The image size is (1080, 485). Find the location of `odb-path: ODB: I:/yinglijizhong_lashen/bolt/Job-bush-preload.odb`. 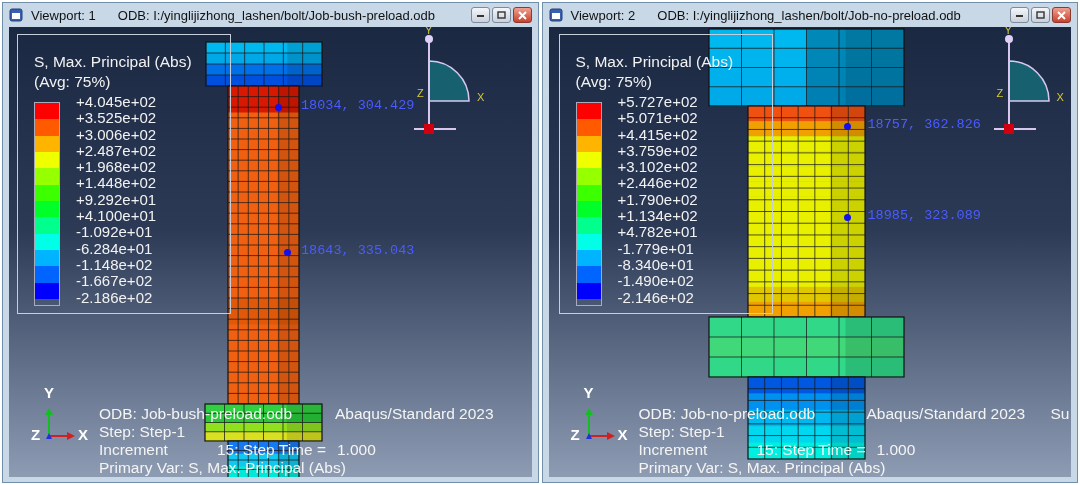

odb-path: ODB: I:/yinglijizhong_lashen/bolt/Job-bush-preload.odb is located at coordinates (276, 15).